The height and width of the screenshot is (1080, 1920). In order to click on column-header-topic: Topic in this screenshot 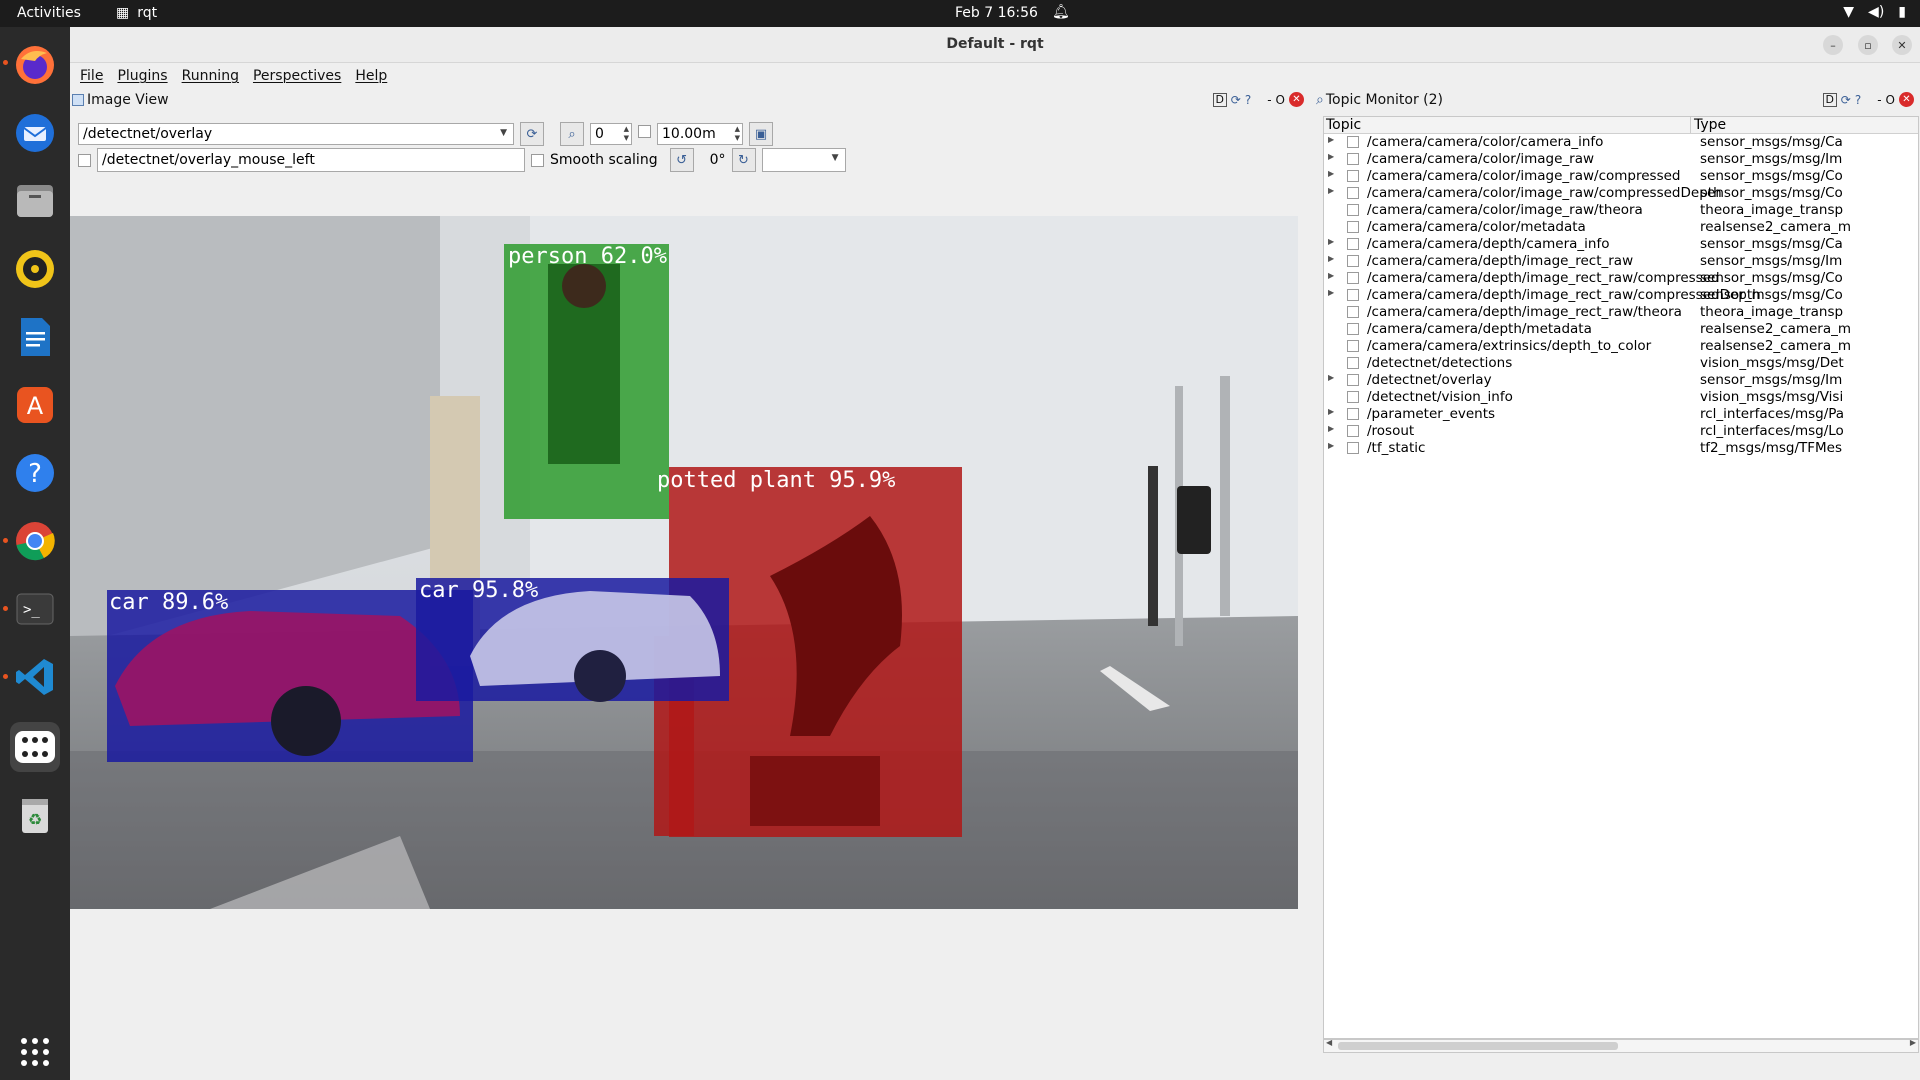, I will do `click(1343, 125)`.